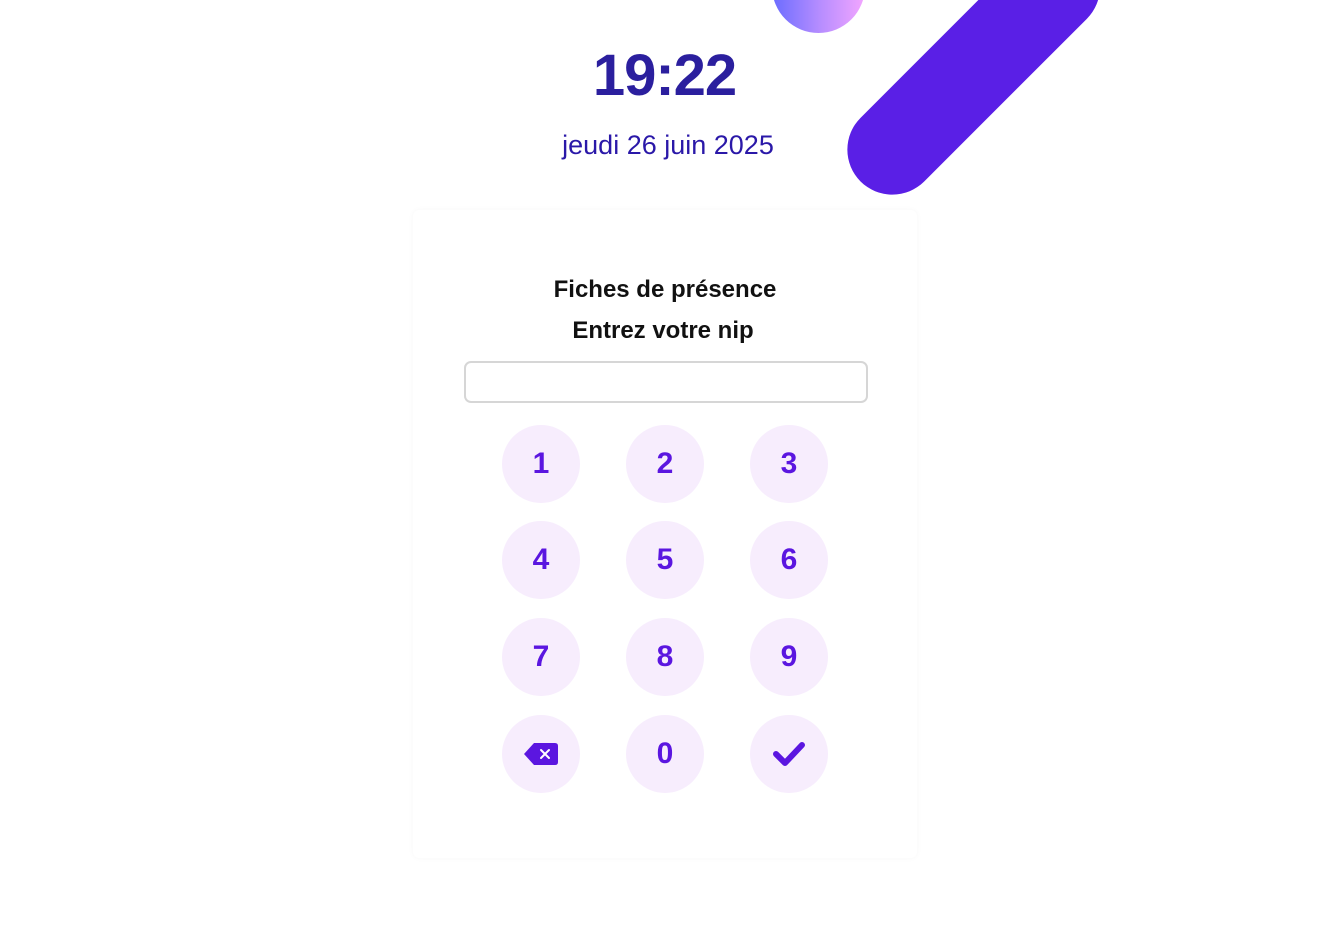 This screenshot has height=928, width=1329. Describe the element at coordinates (665, 754) in the screenshot. I see `keypad-key-0: 0` at that location.